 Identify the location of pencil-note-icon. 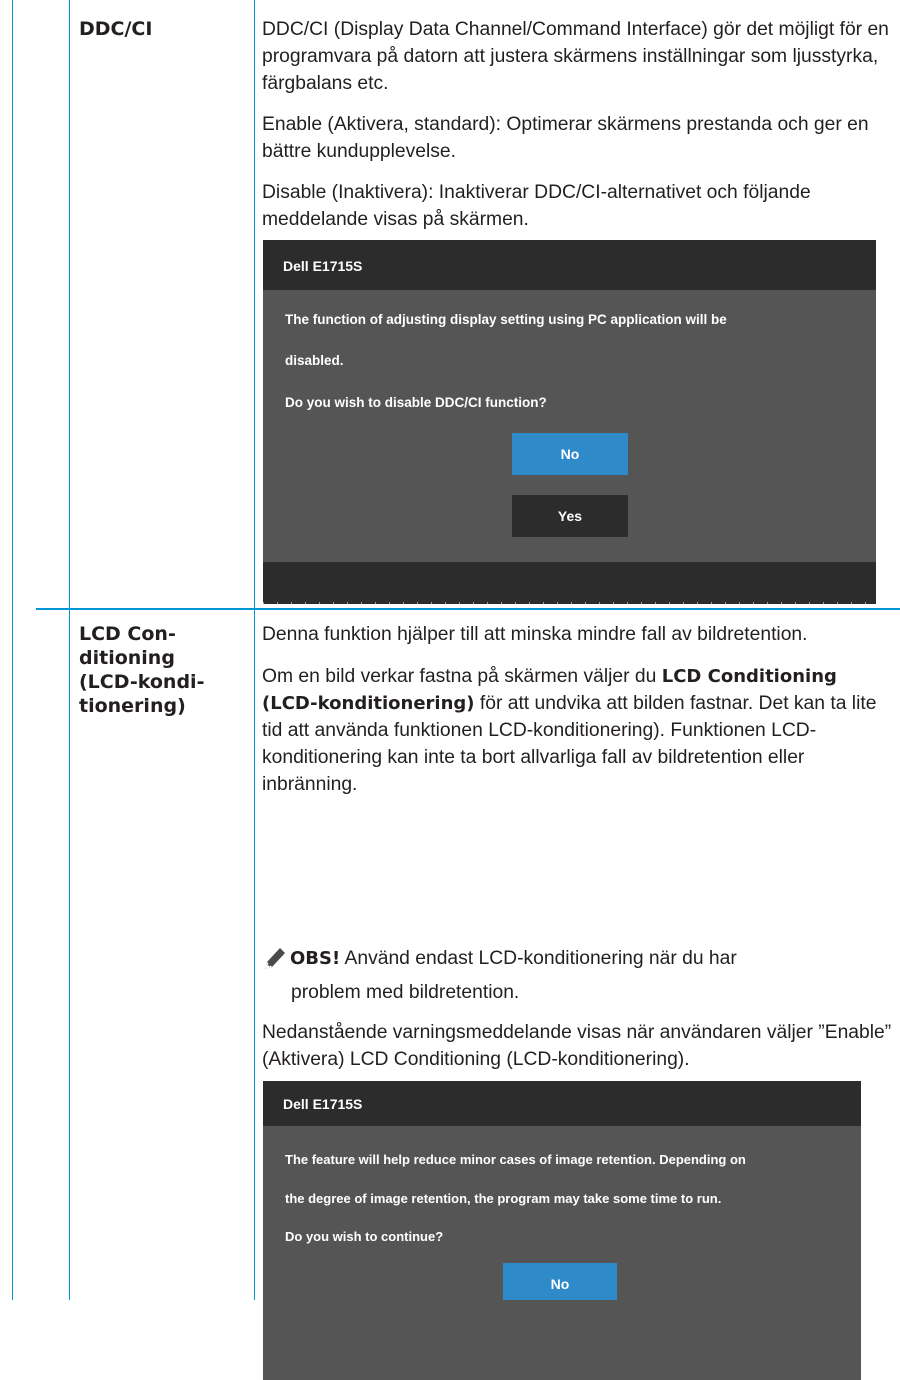
(275, 958).